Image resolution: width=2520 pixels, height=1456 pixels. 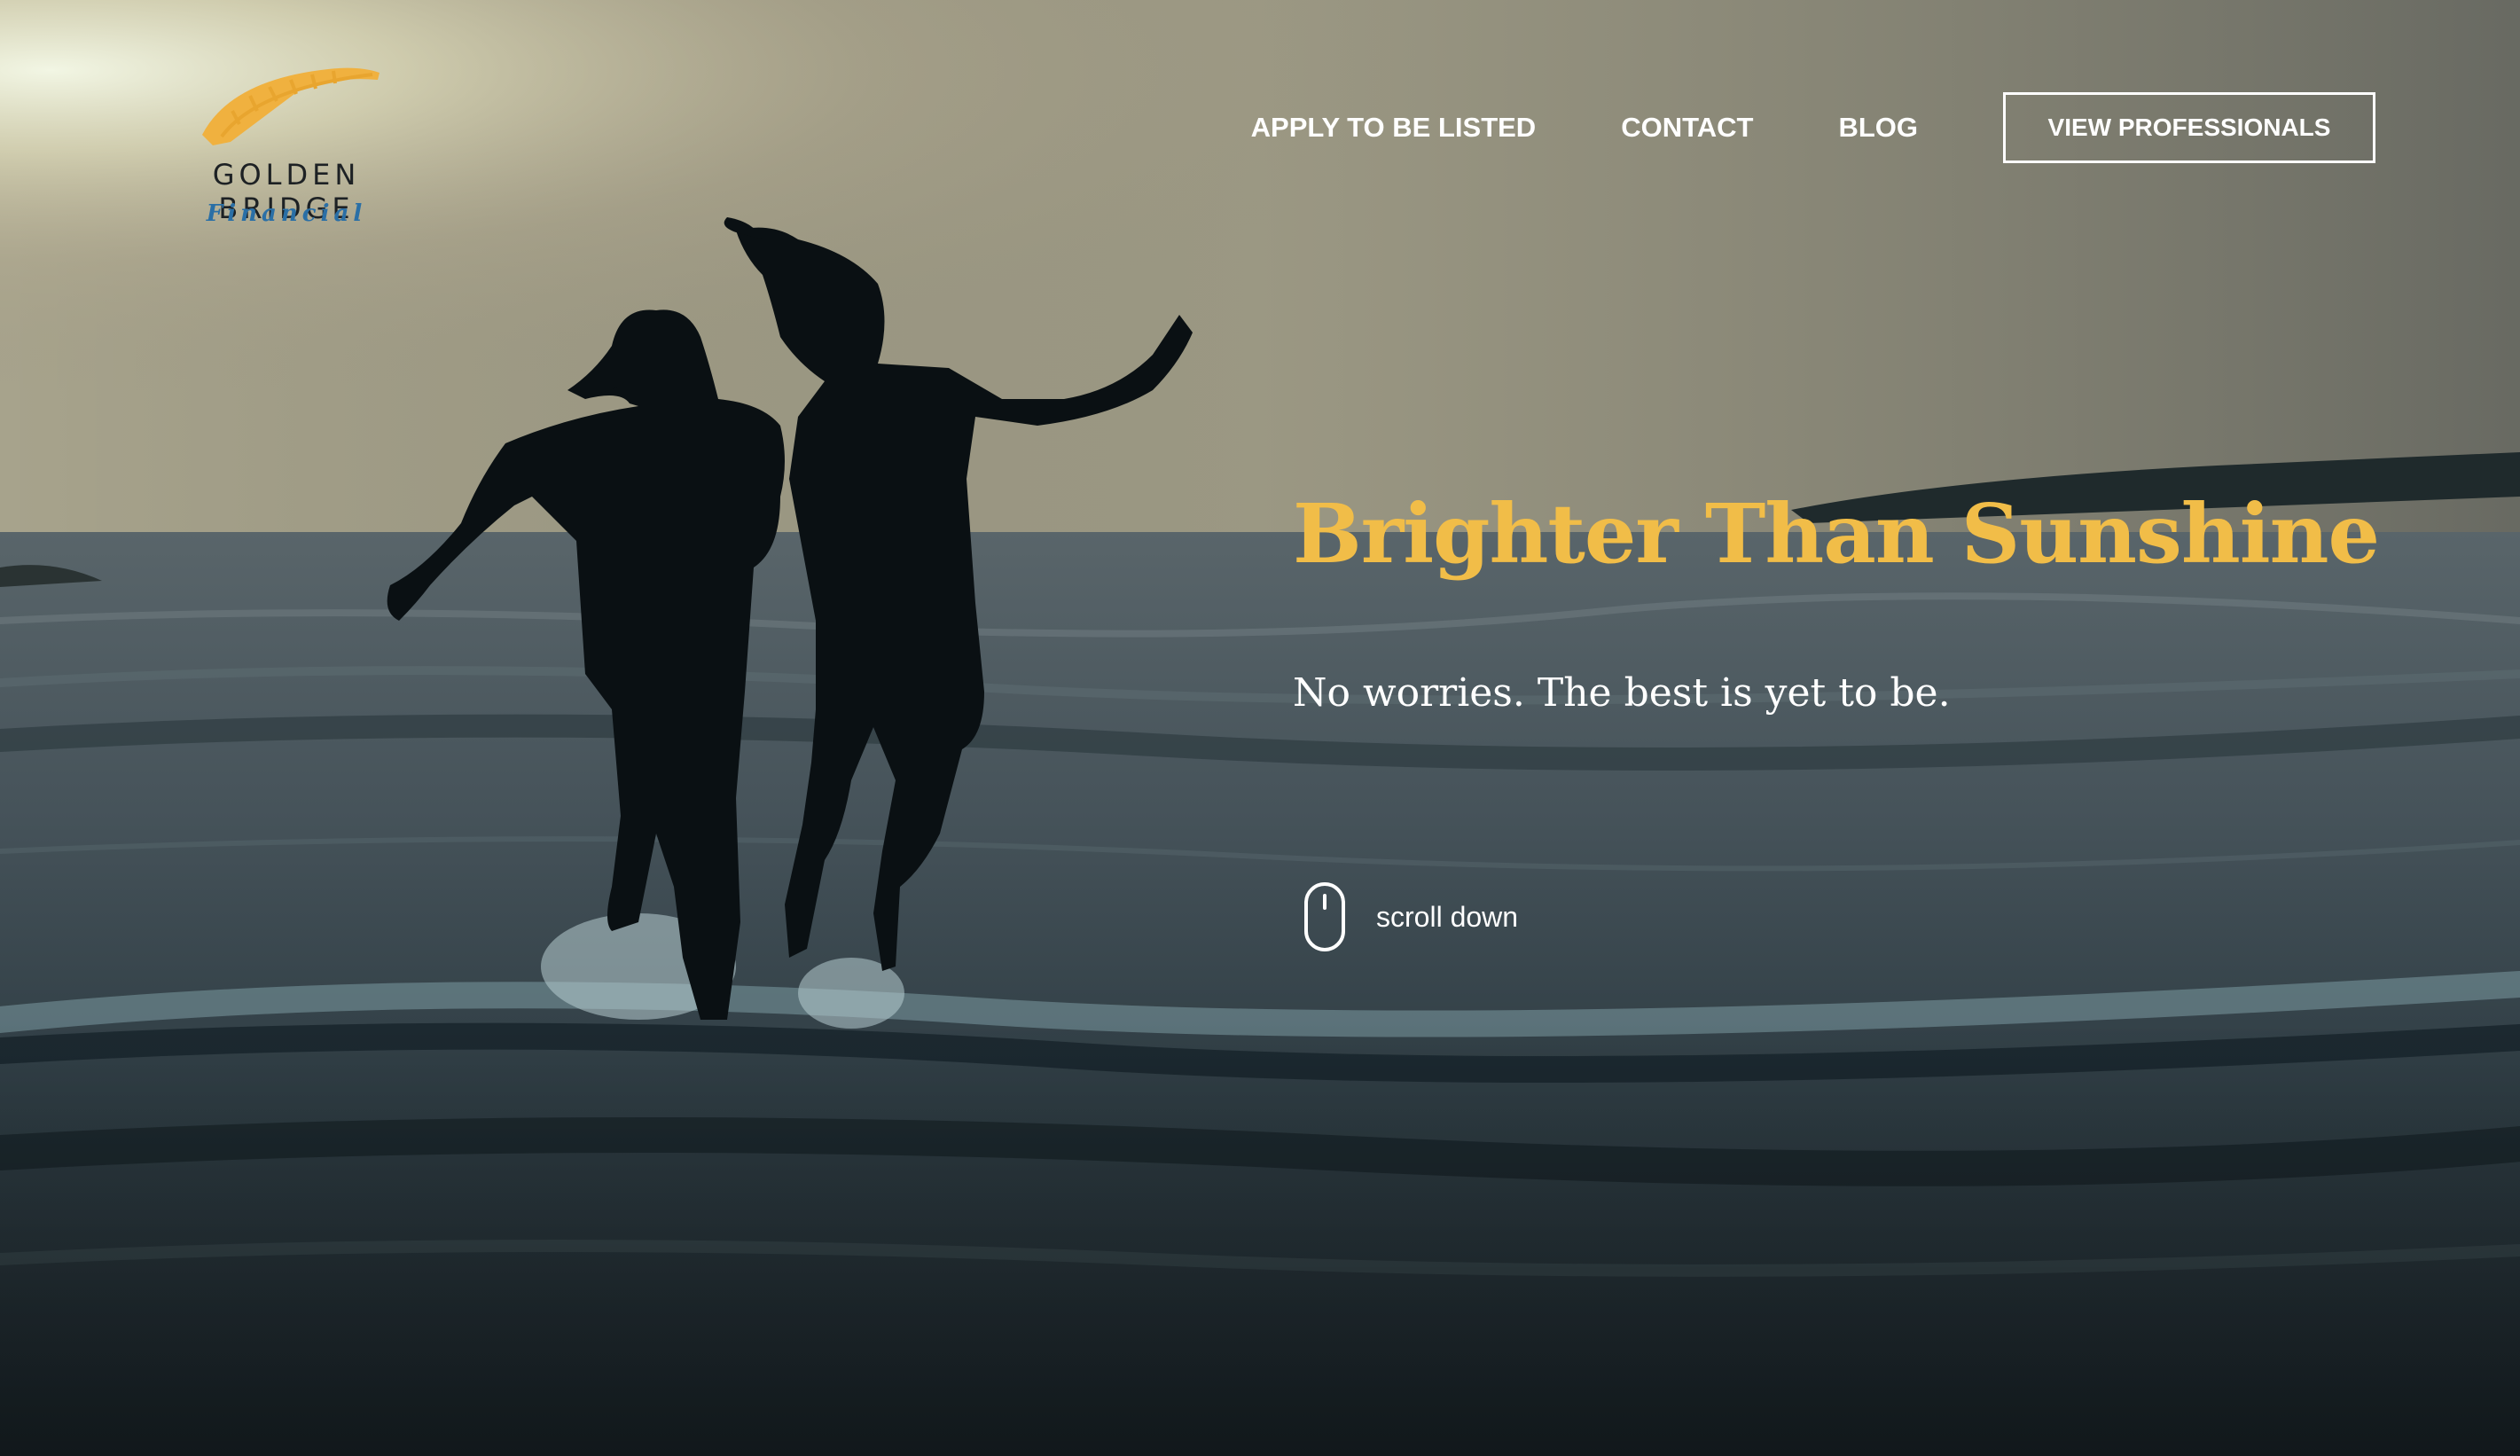 What do you see at coordinates (2189, 127) in the screenshot?
I see `view-professionals-button: VIEW PROFESSIONALS` at bounding box center [2189, 127].